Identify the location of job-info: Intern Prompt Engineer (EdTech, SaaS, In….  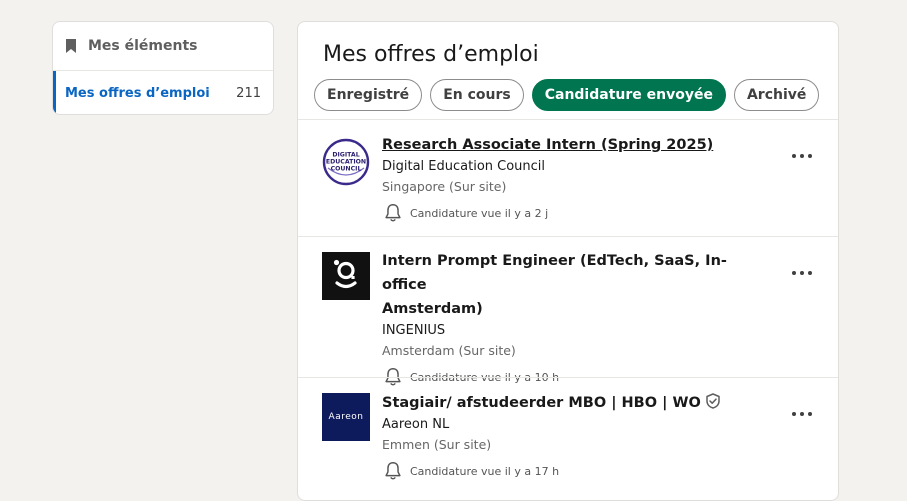
(572, 318).